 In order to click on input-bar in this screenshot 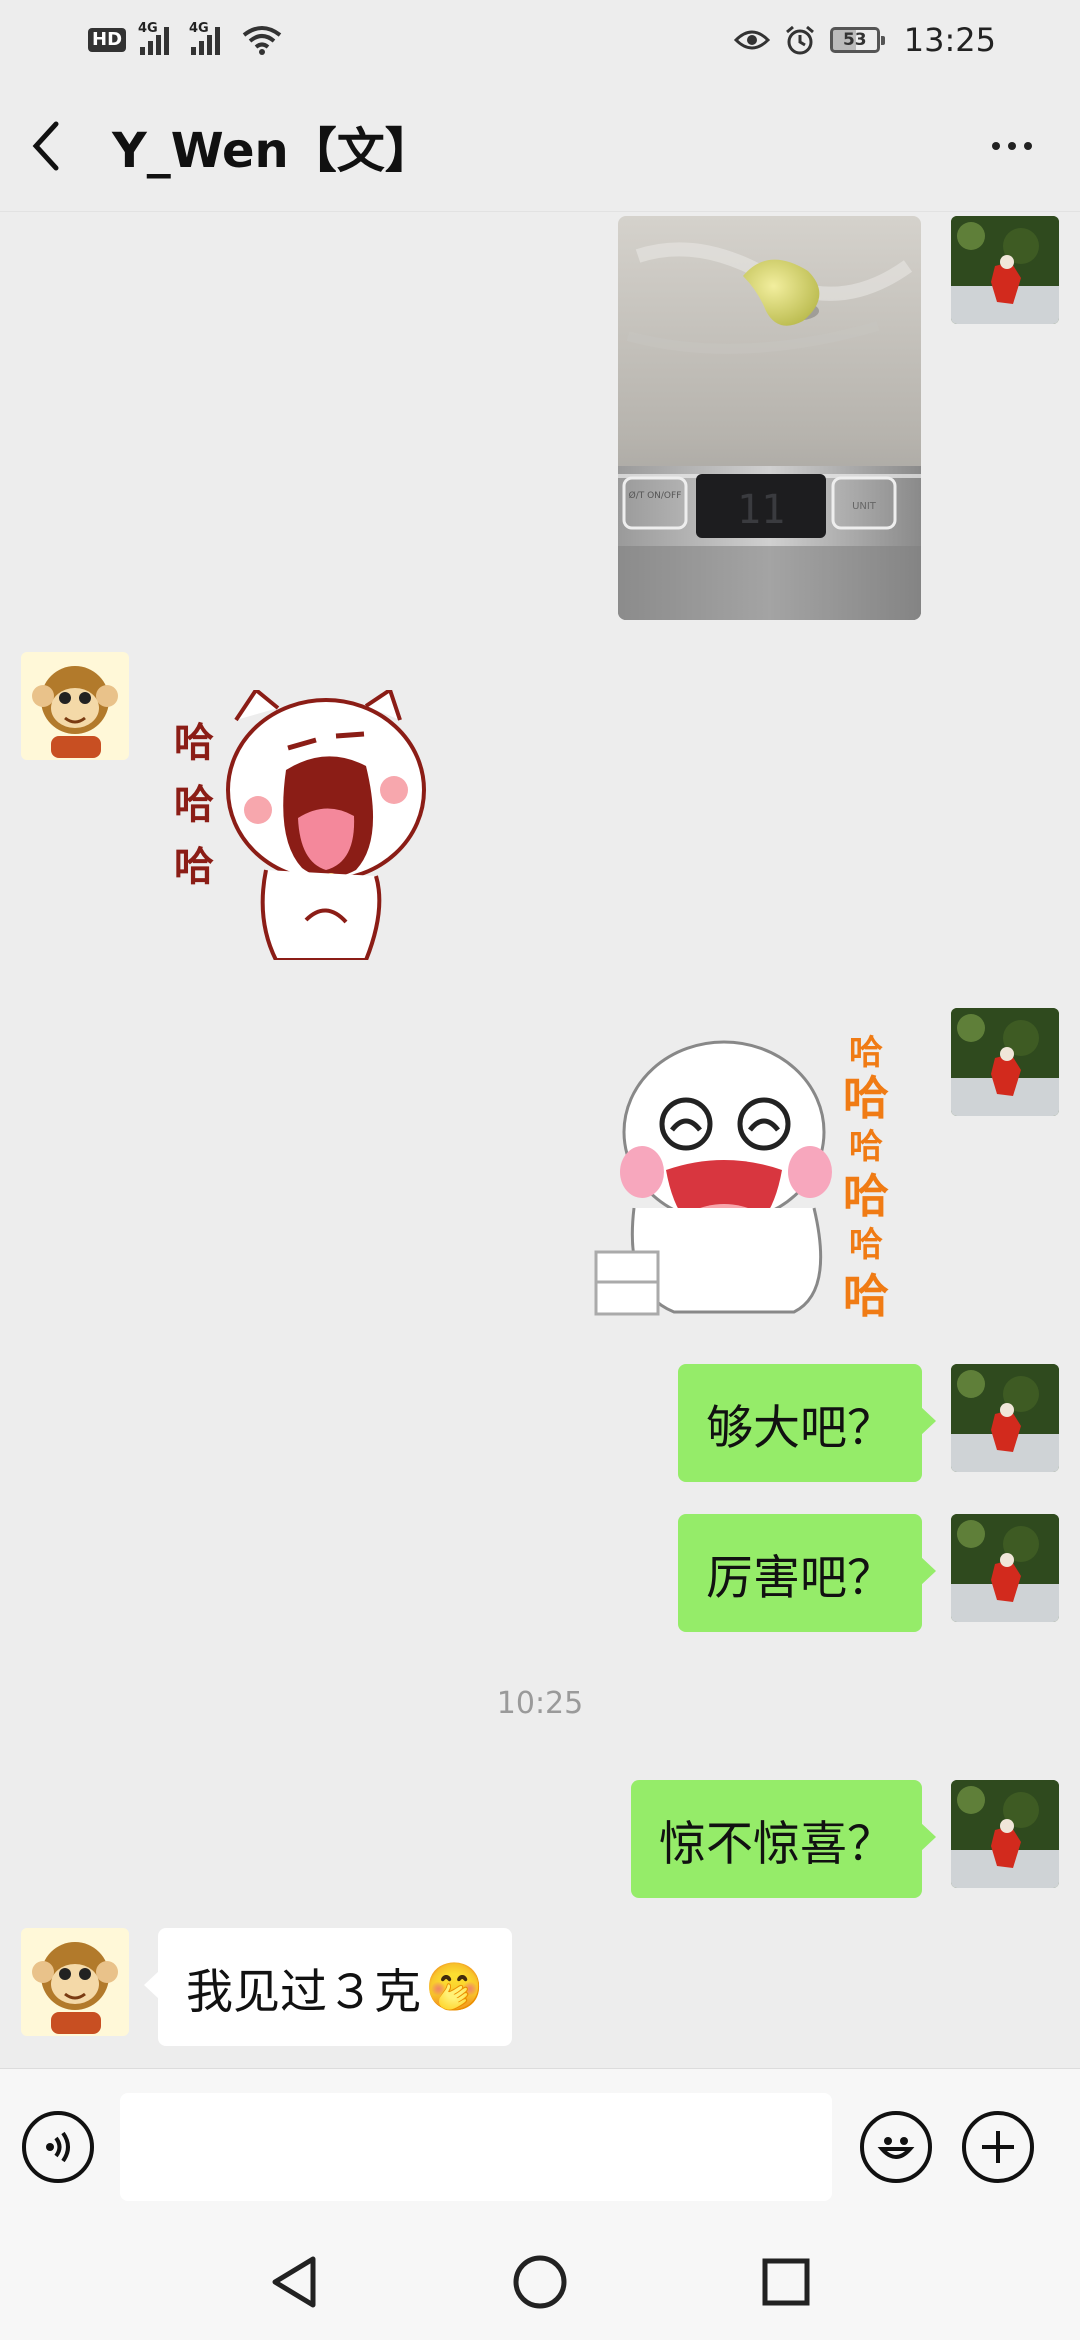, I will do `click(540, 2146)`.